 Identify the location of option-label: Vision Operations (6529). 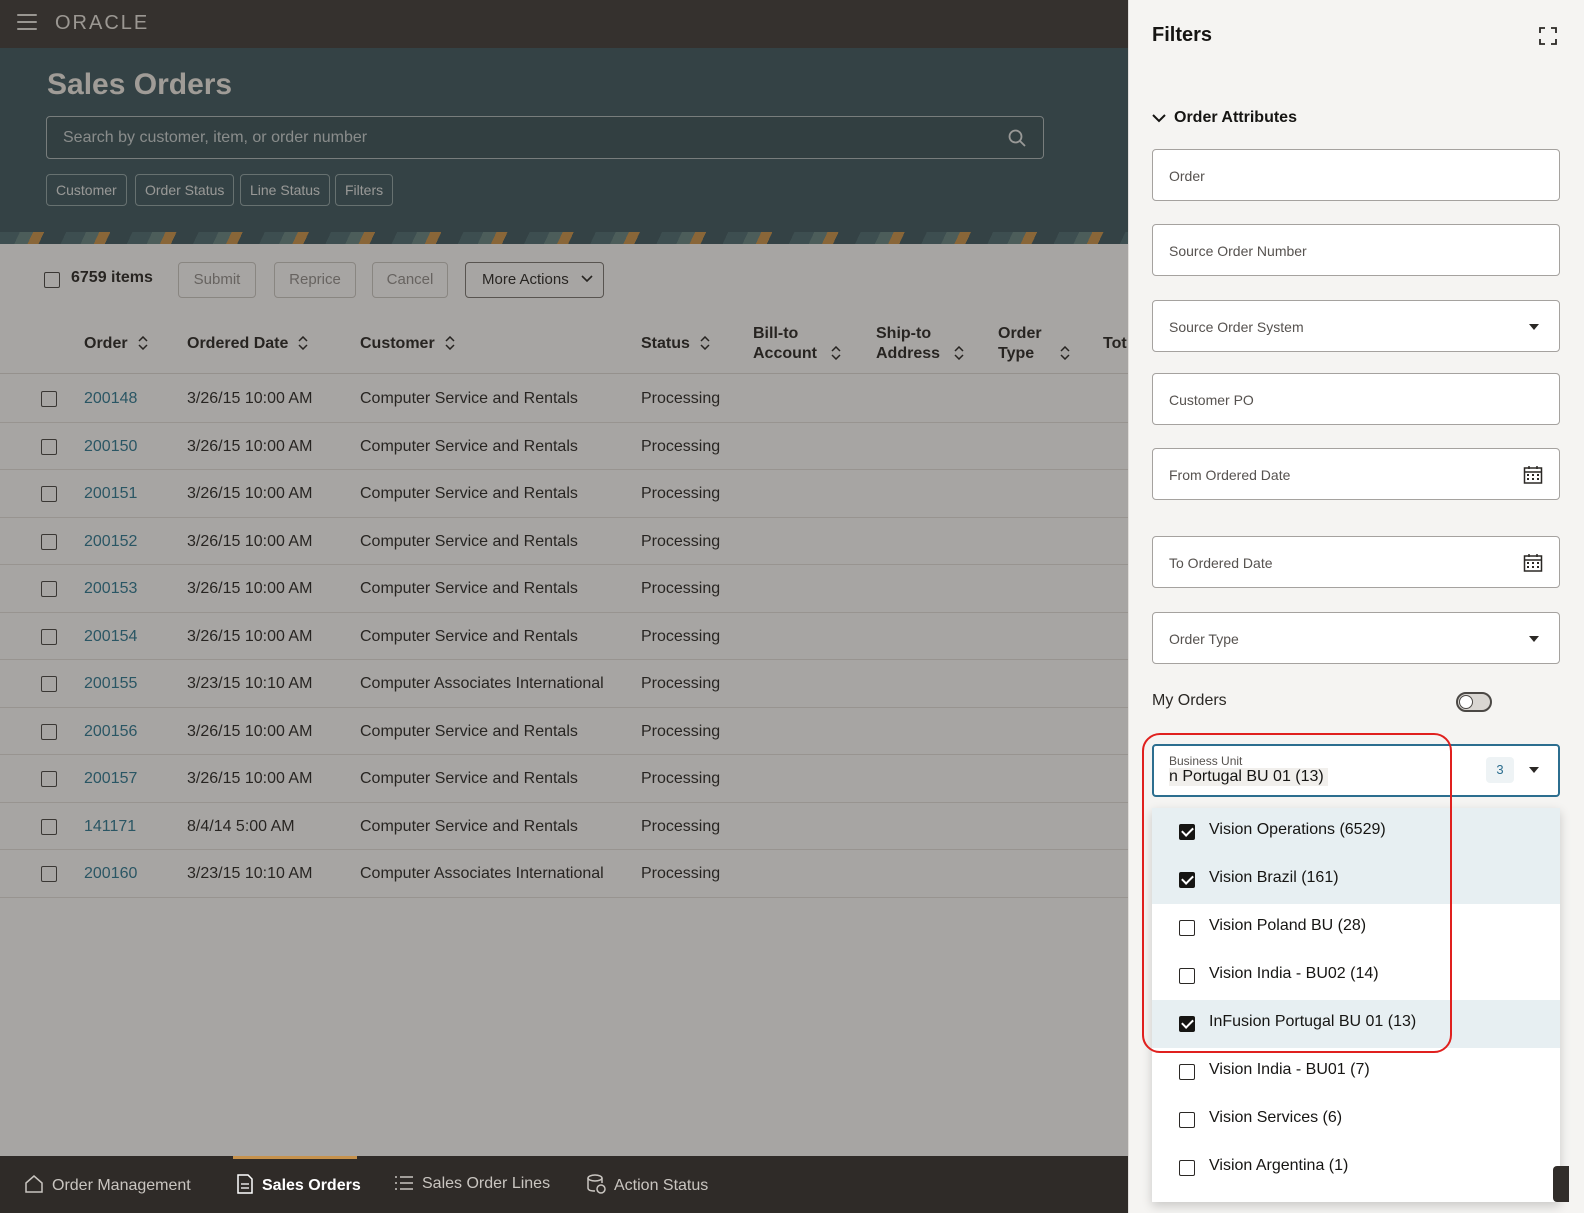
(1297, 829).